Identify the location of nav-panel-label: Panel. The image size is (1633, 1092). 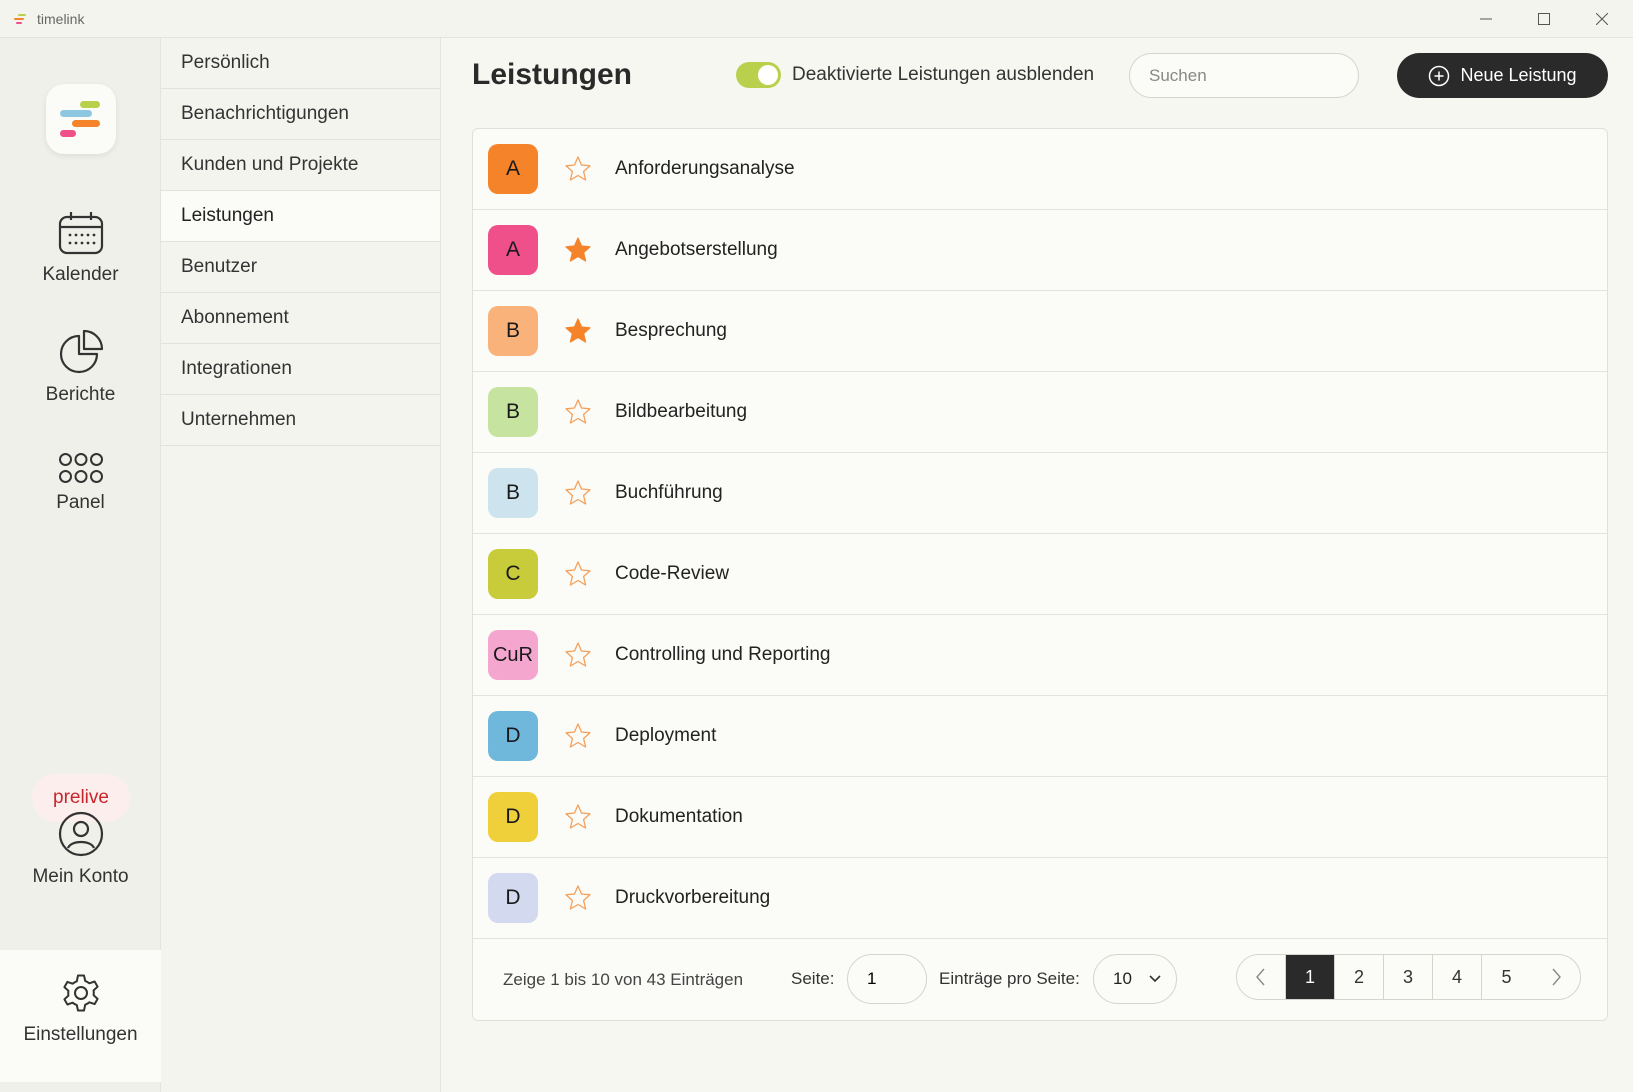
(80, 502).